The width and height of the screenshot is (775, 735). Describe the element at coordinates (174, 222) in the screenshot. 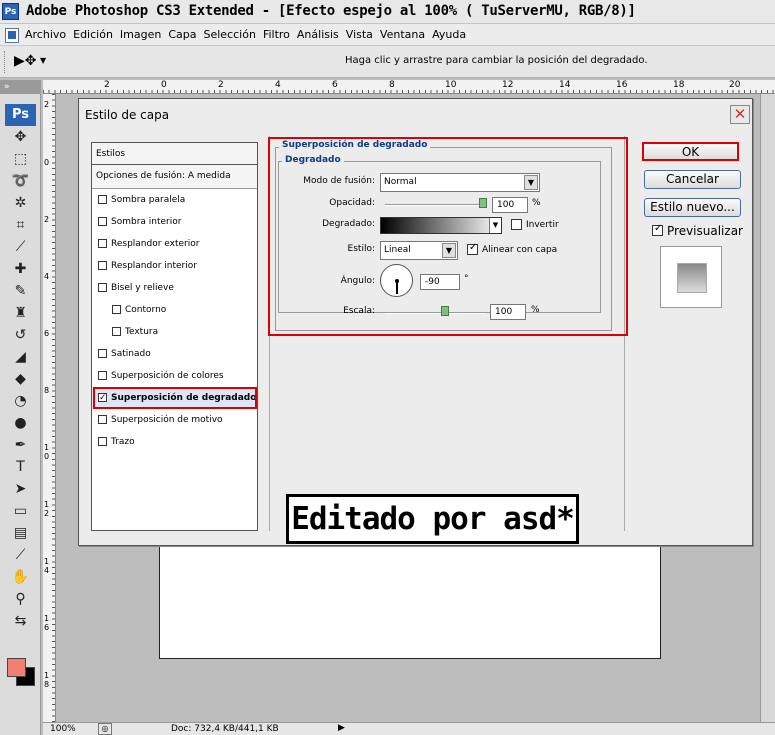

I see `style-item-inner-shadow: Sombra interior` at that location.